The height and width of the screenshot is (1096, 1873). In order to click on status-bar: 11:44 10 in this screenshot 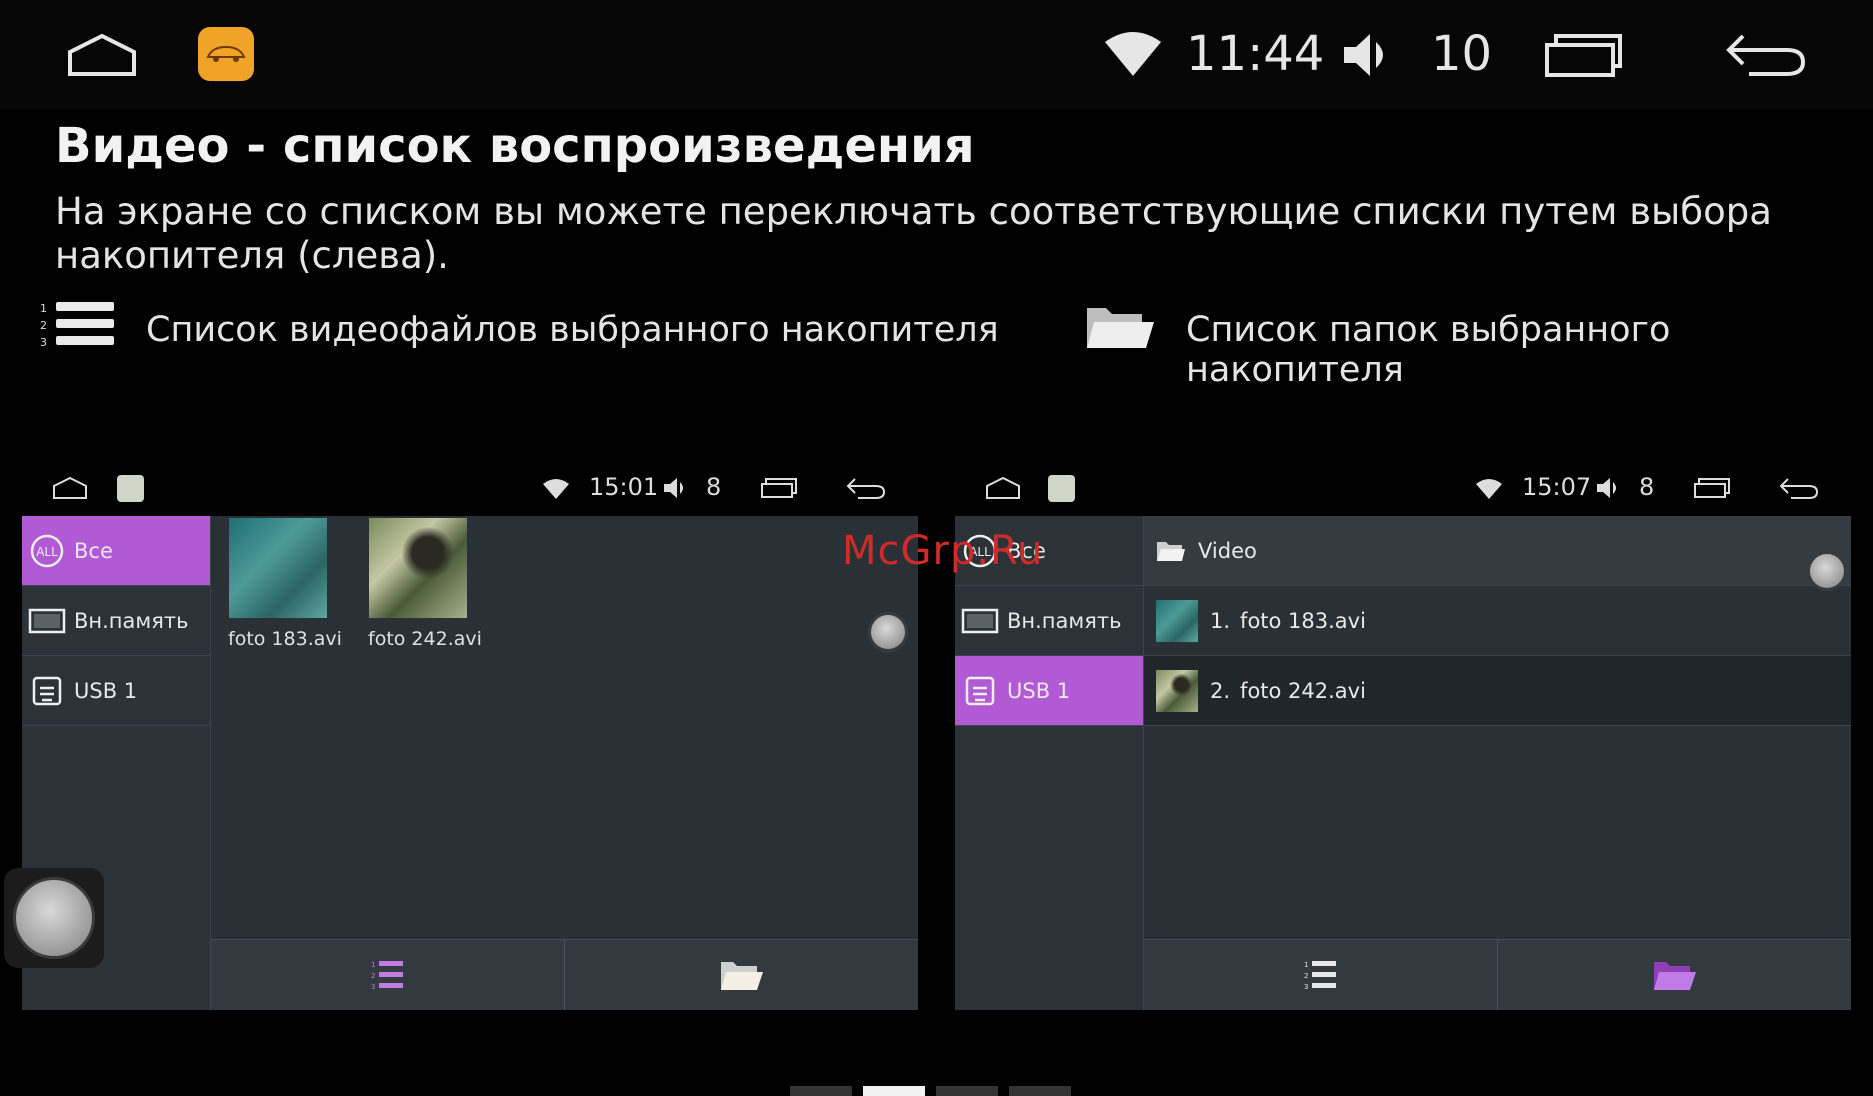, I will do `click(936, 55)`.